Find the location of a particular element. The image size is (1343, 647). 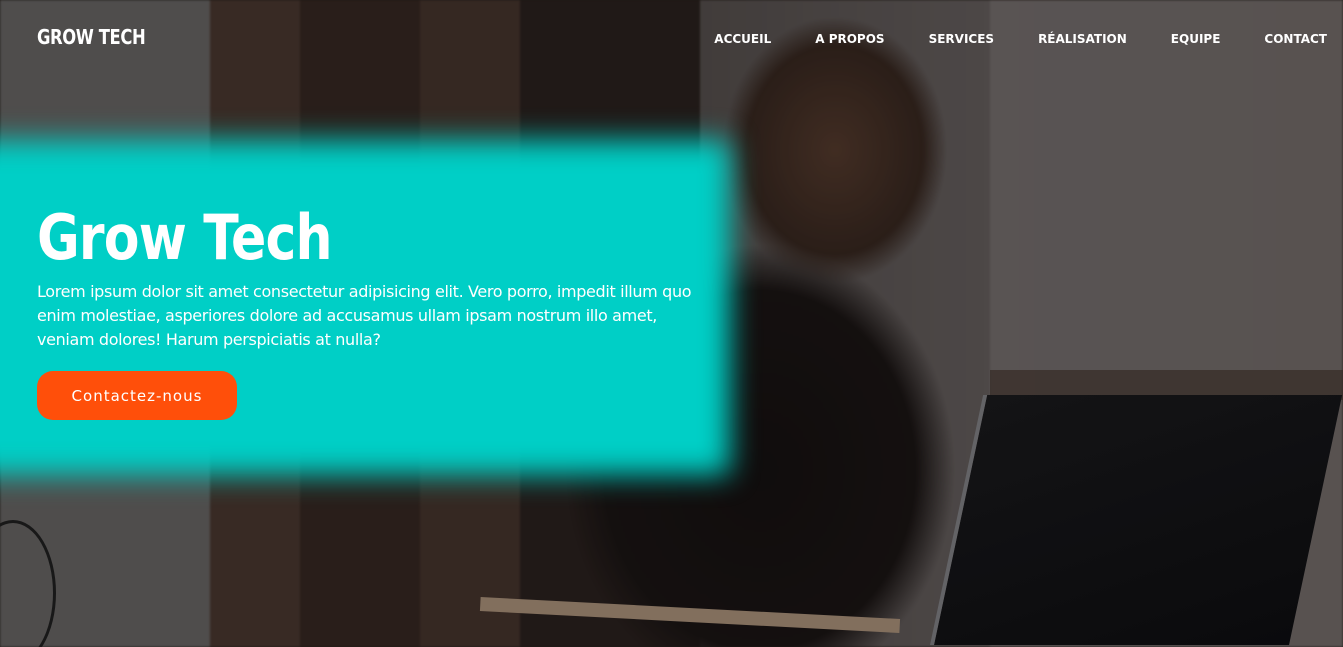

contact-button: Contactez-nous is located at coordinates (137, 395).